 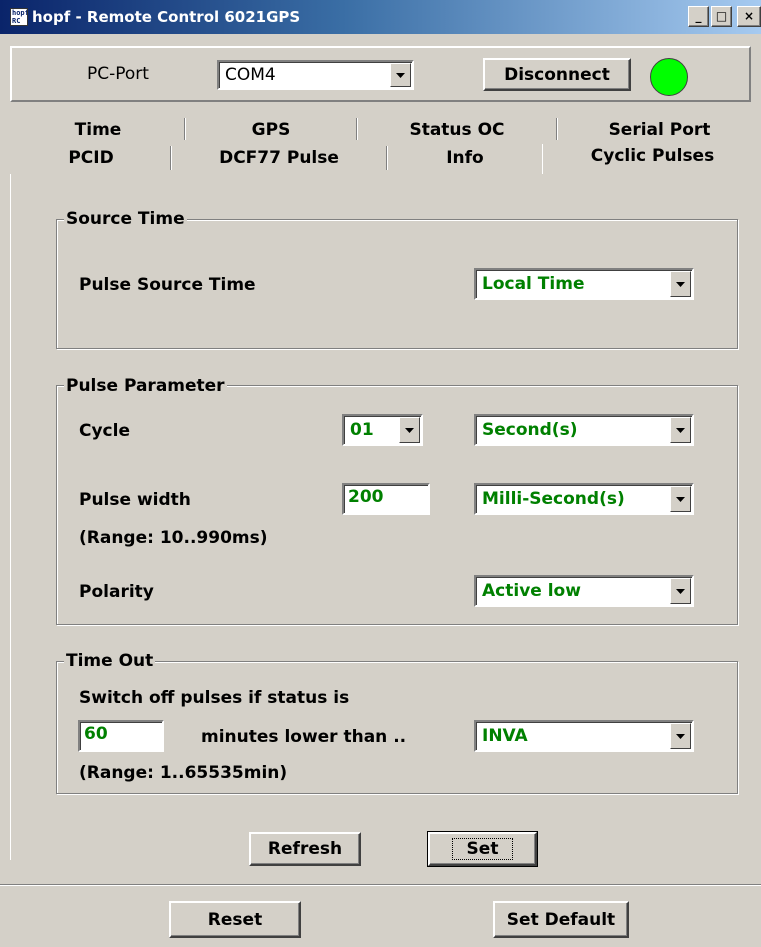 What do you see at coordinates (380, 885) in the screenshot?
I see `bottom-separator` at bounding box center [380, 885].